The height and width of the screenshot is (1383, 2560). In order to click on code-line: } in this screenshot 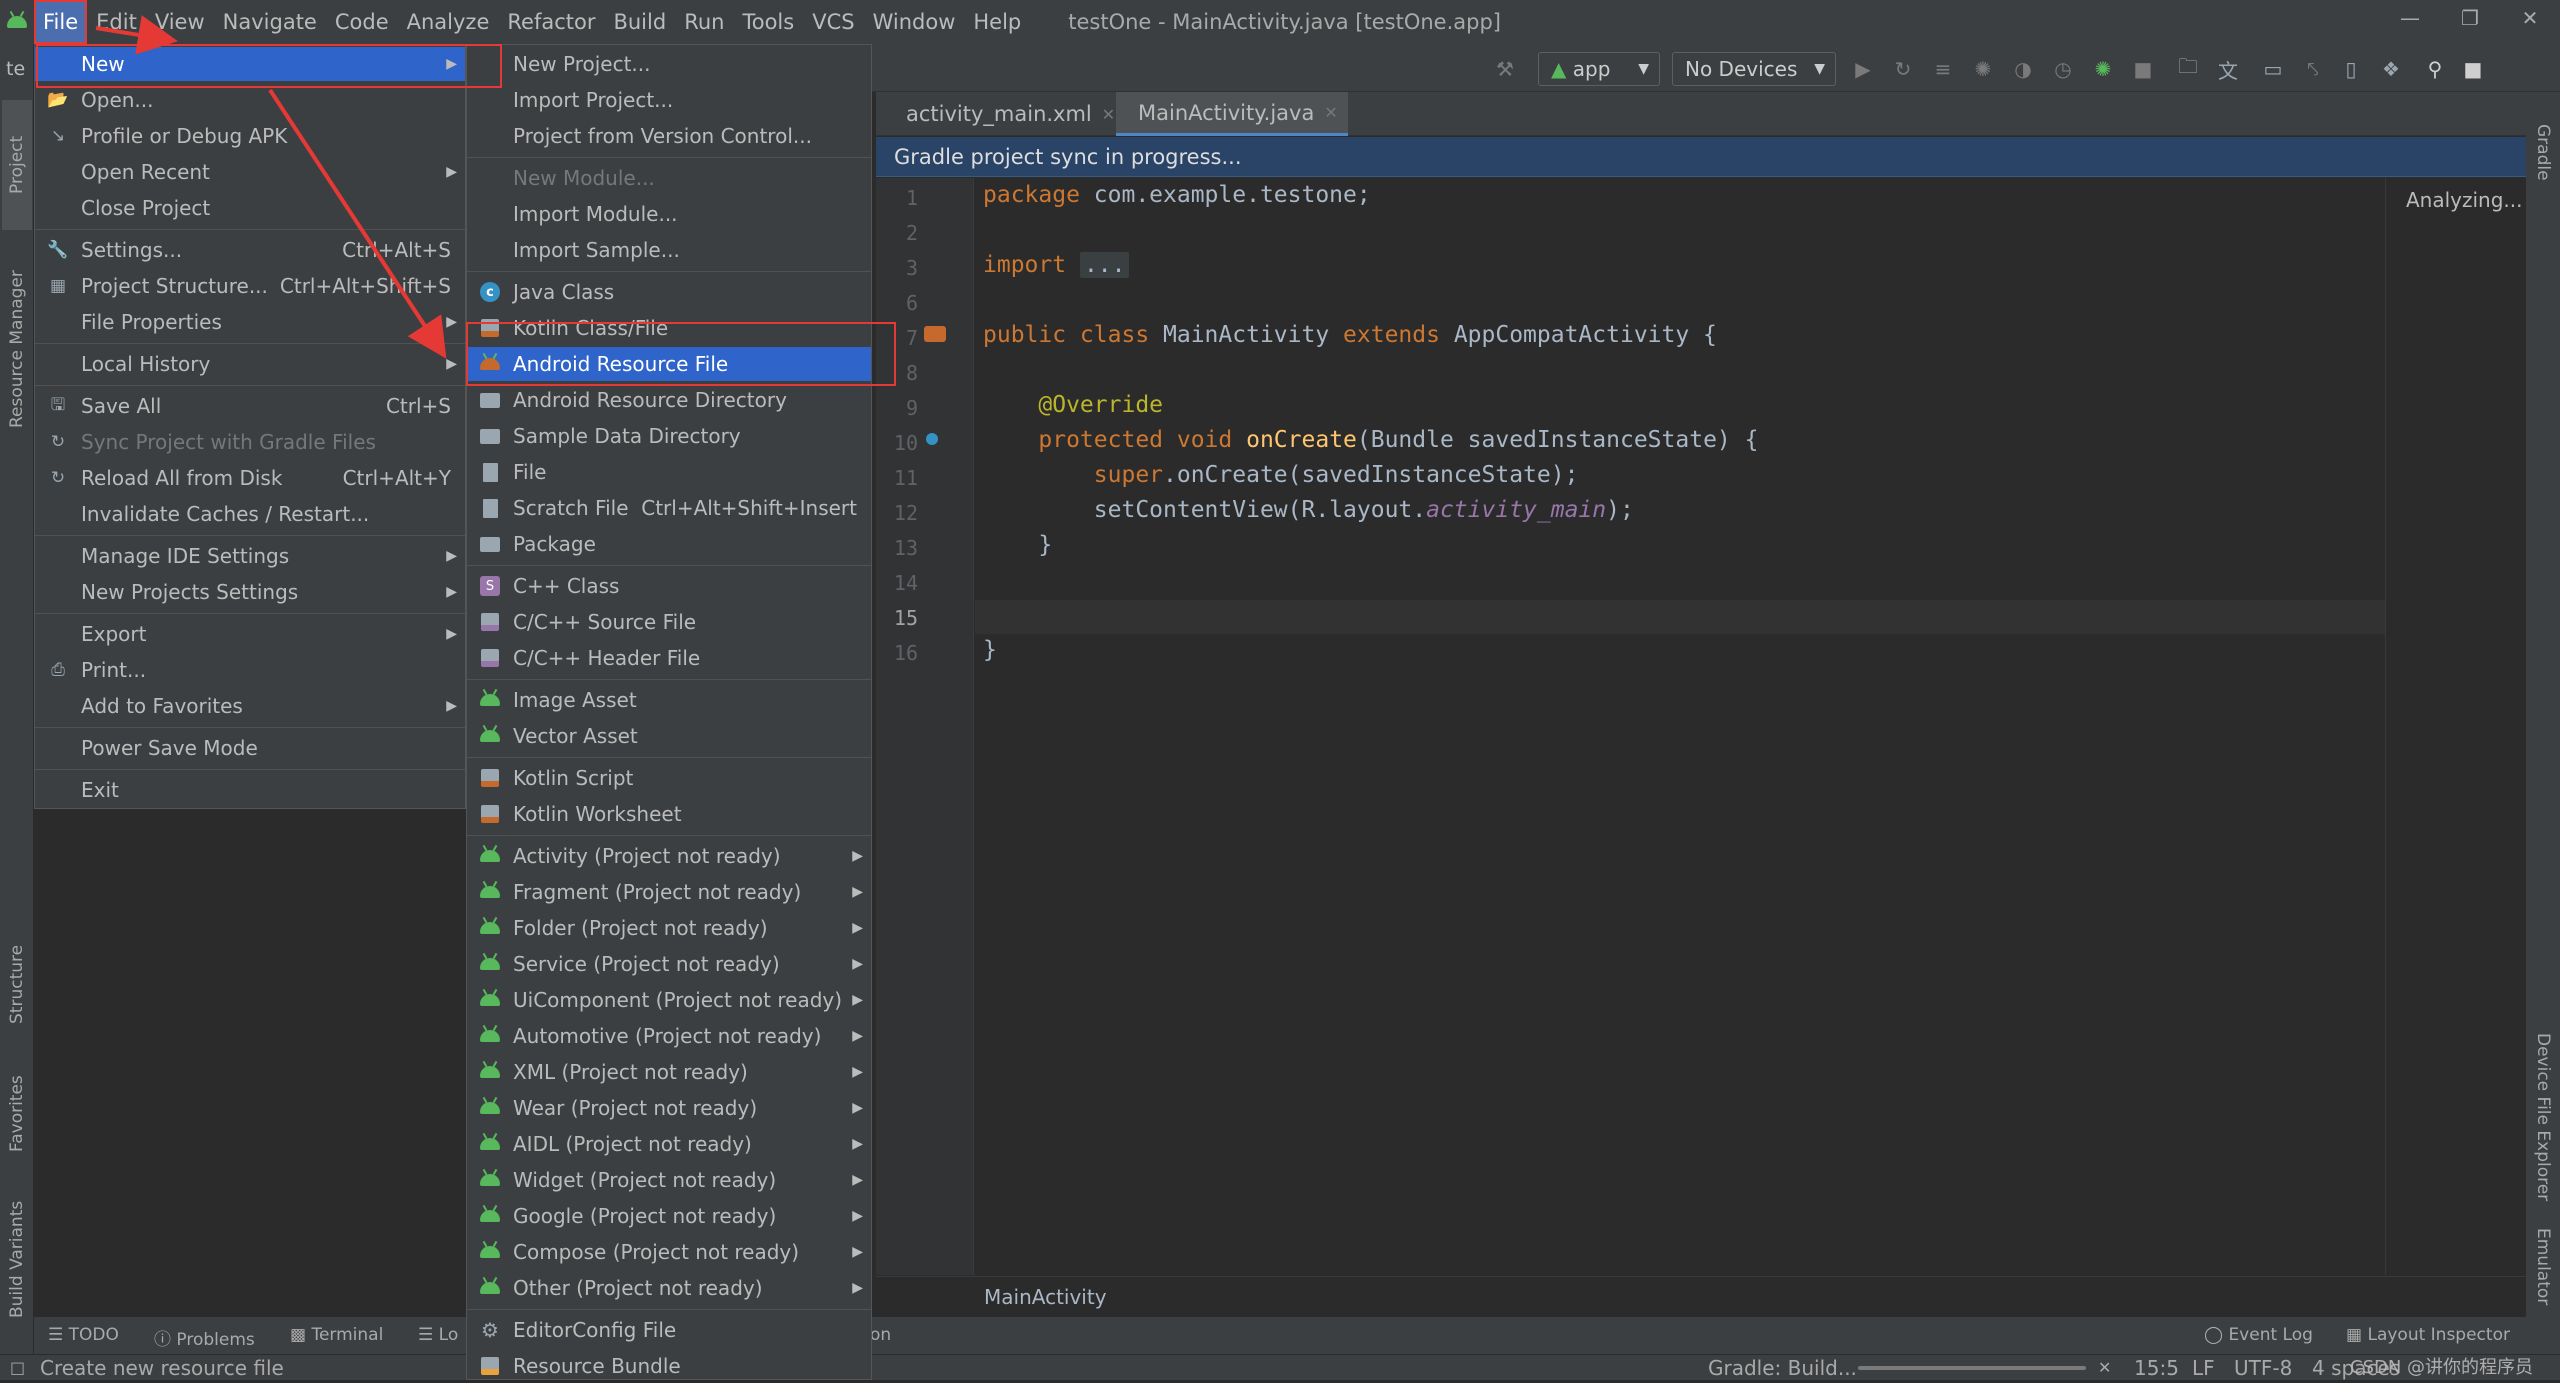, I will do `click(990, 650)`.